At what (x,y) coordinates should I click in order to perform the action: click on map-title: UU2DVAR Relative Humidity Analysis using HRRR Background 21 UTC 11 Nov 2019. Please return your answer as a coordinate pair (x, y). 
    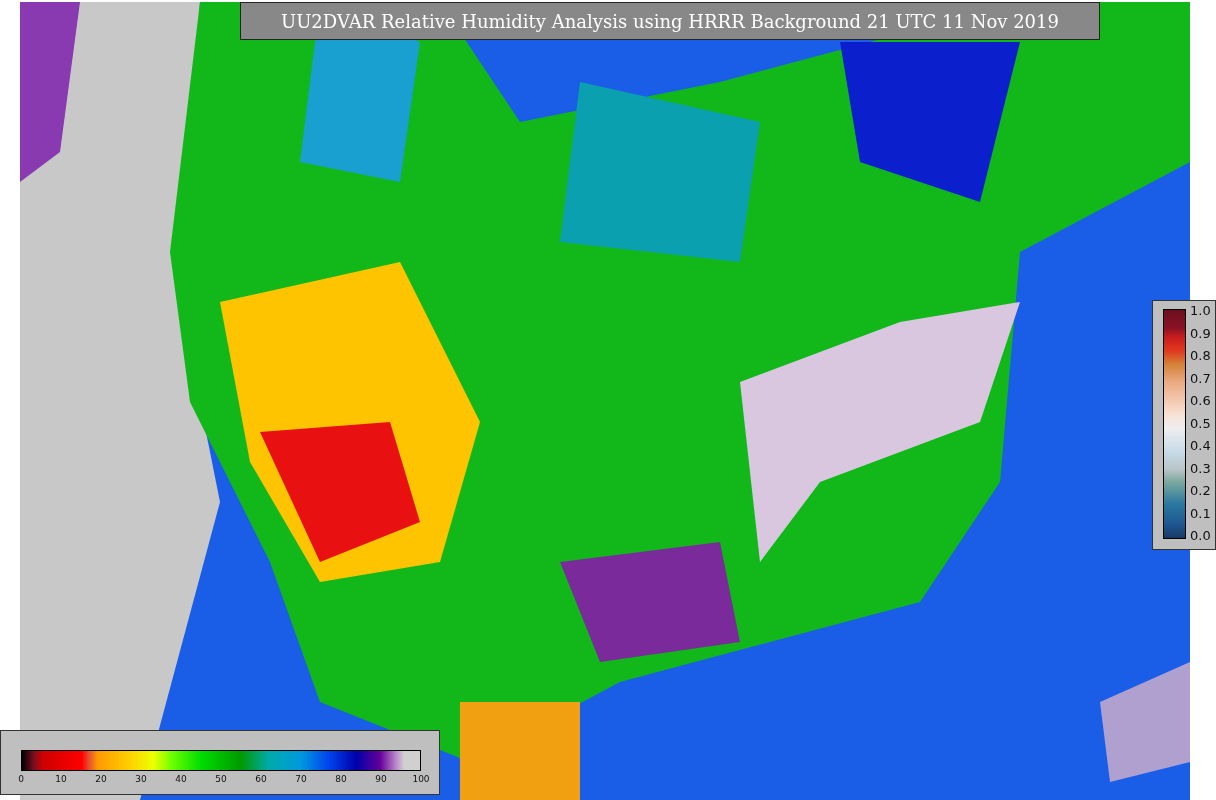
    Looking at the image, I should click on (670, 21).